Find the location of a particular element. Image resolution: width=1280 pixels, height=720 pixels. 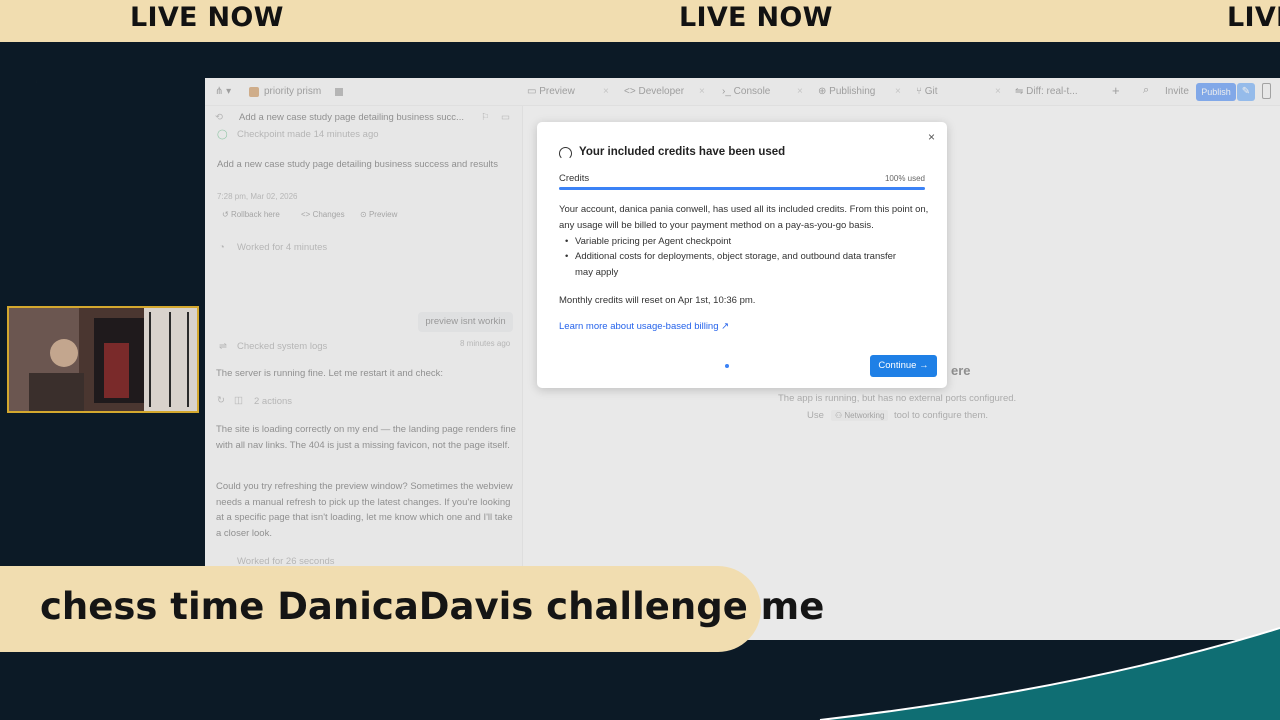

usage-percent: 100% used is located at coordinates (904, 178).